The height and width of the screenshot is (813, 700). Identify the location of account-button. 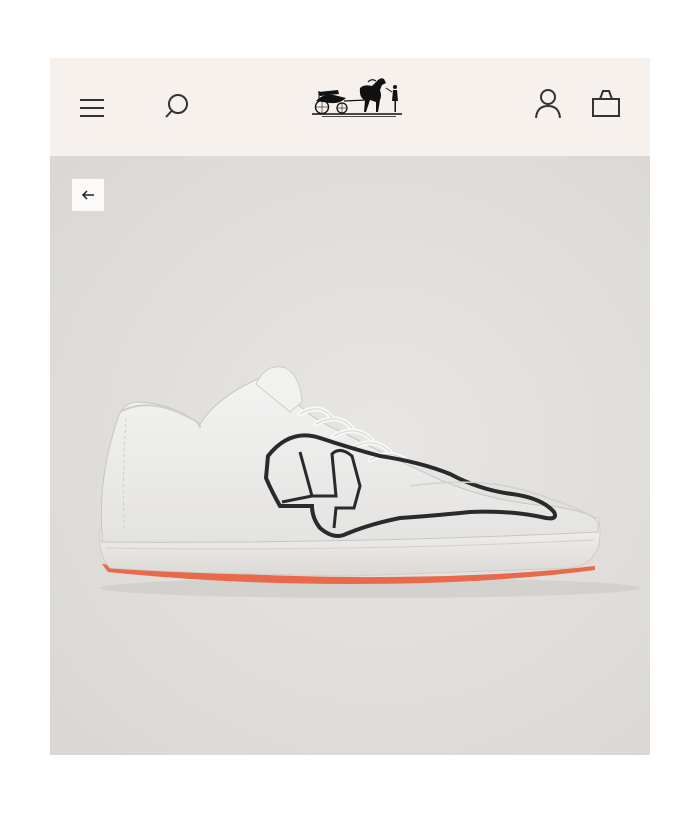
(548, 103).